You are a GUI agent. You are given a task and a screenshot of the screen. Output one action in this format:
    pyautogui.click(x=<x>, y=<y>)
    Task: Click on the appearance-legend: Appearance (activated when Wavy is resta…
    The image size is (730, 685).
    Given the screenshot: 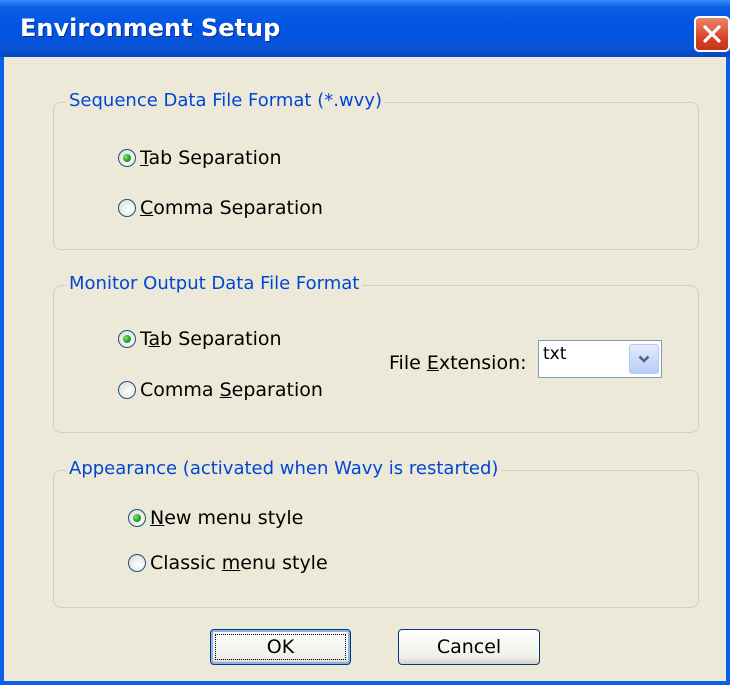 What is the action you would take?
    pyautogui.click(x=284, y=469)
    